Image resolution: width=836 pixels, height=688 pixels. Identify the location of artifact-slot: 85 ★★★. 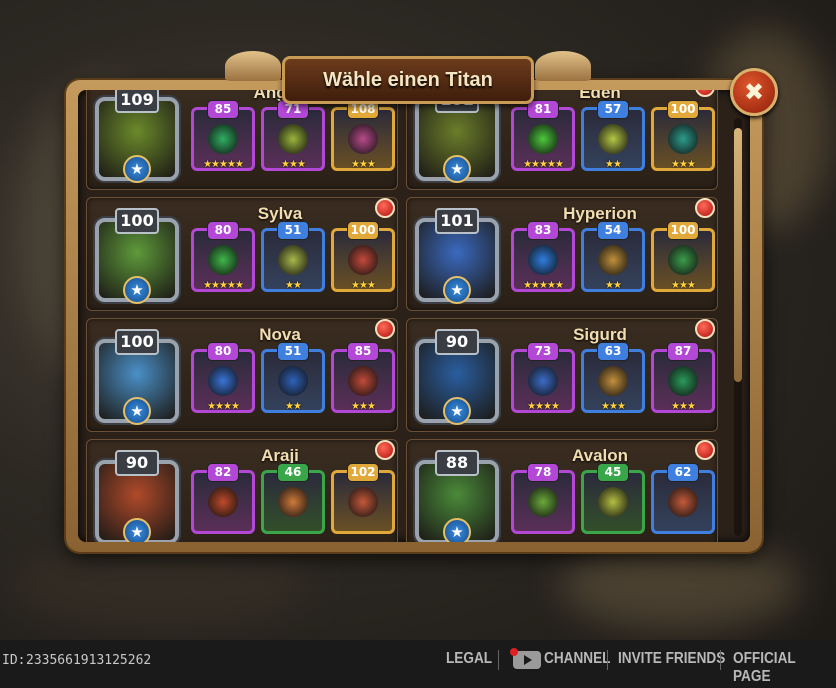
(363, 377).